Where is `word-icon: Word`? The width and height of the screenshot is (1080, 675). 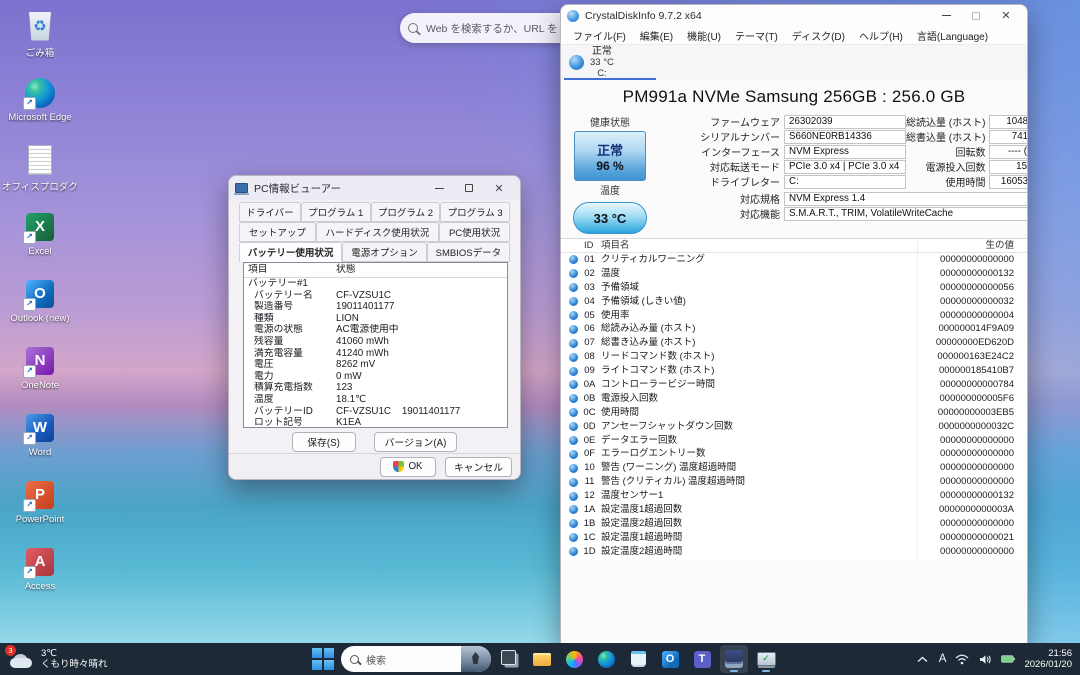
word-icon: Word is located at coordinates (40, 439).